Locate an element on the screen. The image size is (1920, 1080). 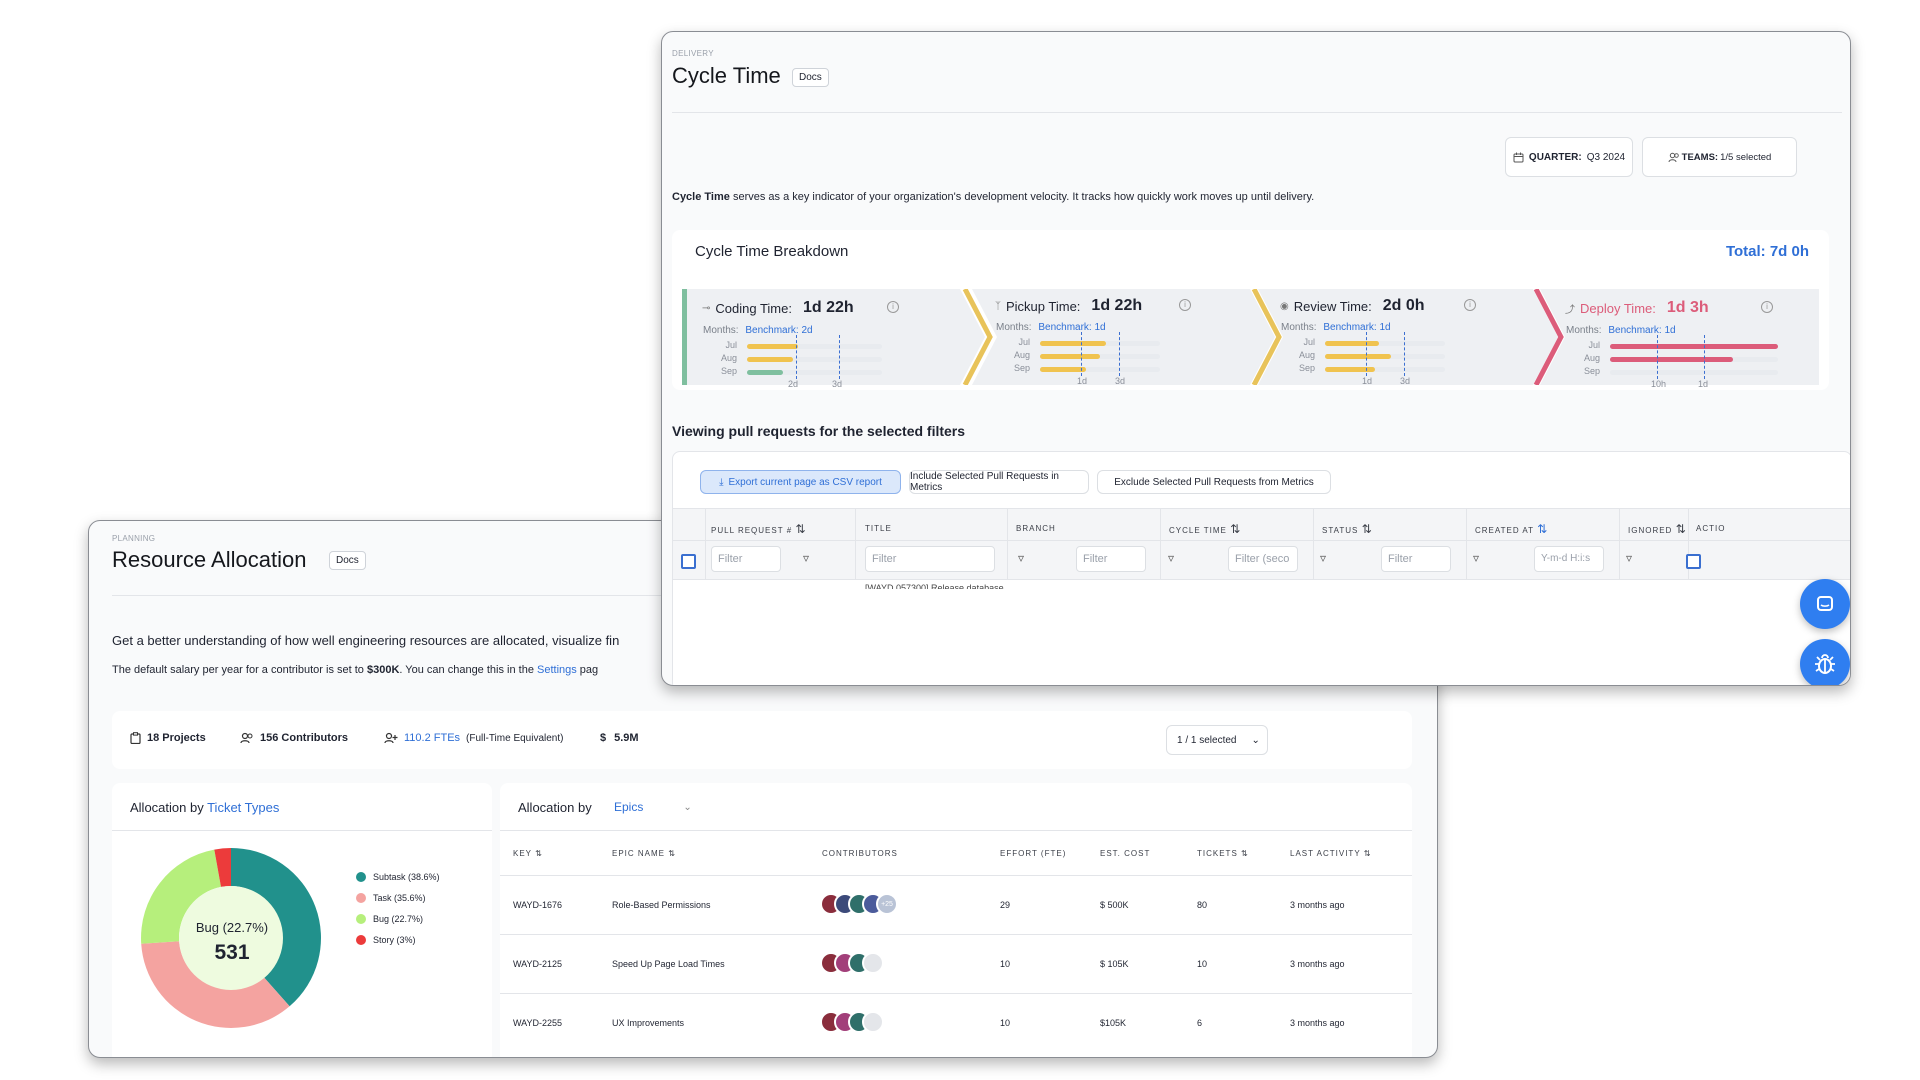
deploy-icon: ⤴ is located at coordinates (1570, 310).